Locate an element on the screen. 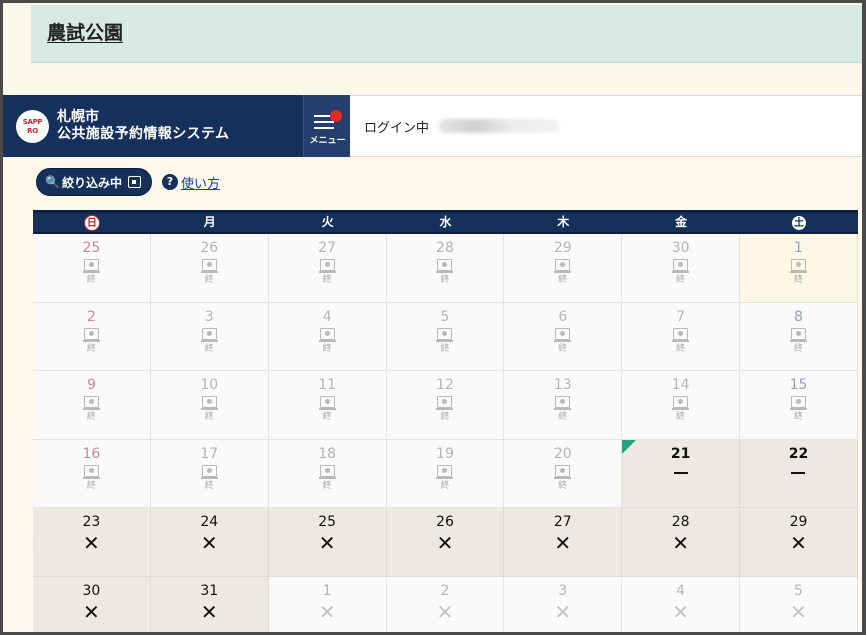 Image resolution: width=866 pixels, height=635 pixels. calendar-day-cell: 23 ✕ is located at coordinates (92, 542).